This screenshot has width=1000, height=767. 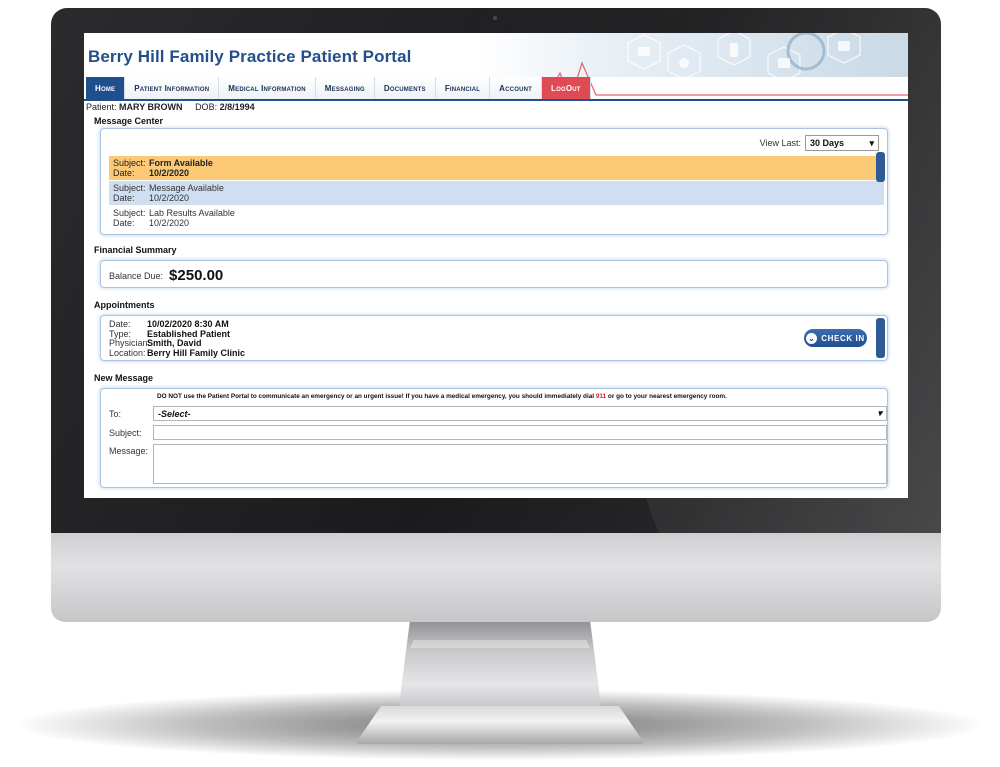 I want to click on patient-dob: 2/8/1994, so click(x=237, y=107).